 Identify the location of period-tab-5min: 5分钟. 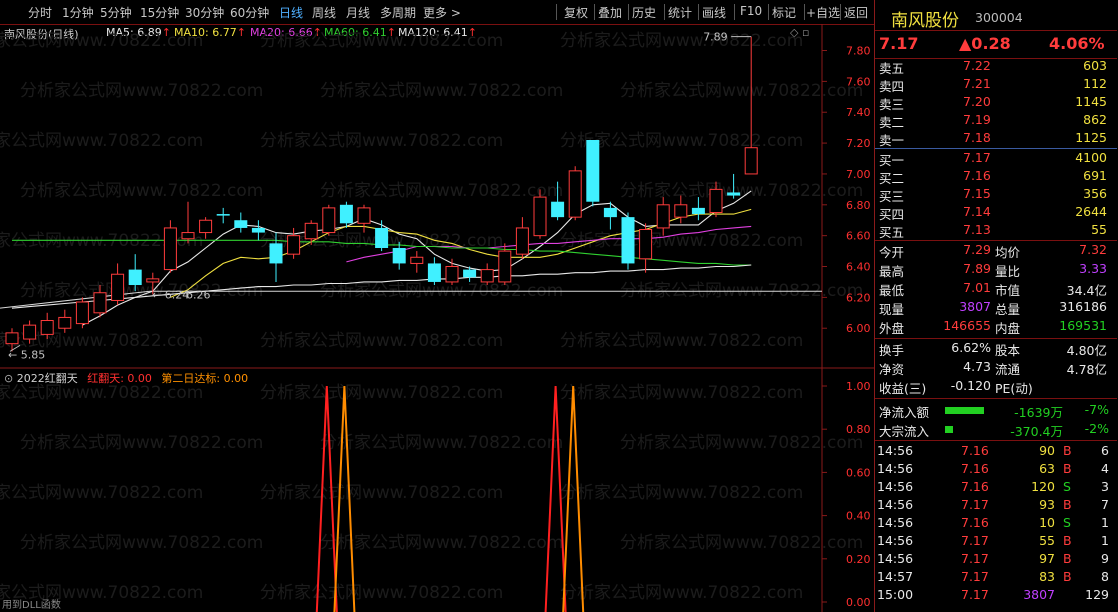
(116, 12).